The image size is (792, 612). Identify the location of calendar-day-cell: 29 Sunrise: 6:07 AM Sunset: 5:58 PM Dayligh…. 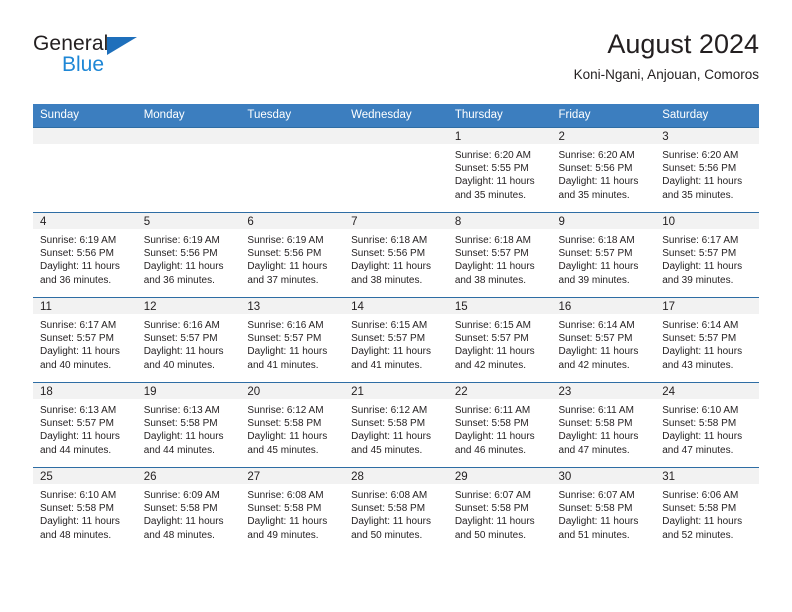
(499, 509).